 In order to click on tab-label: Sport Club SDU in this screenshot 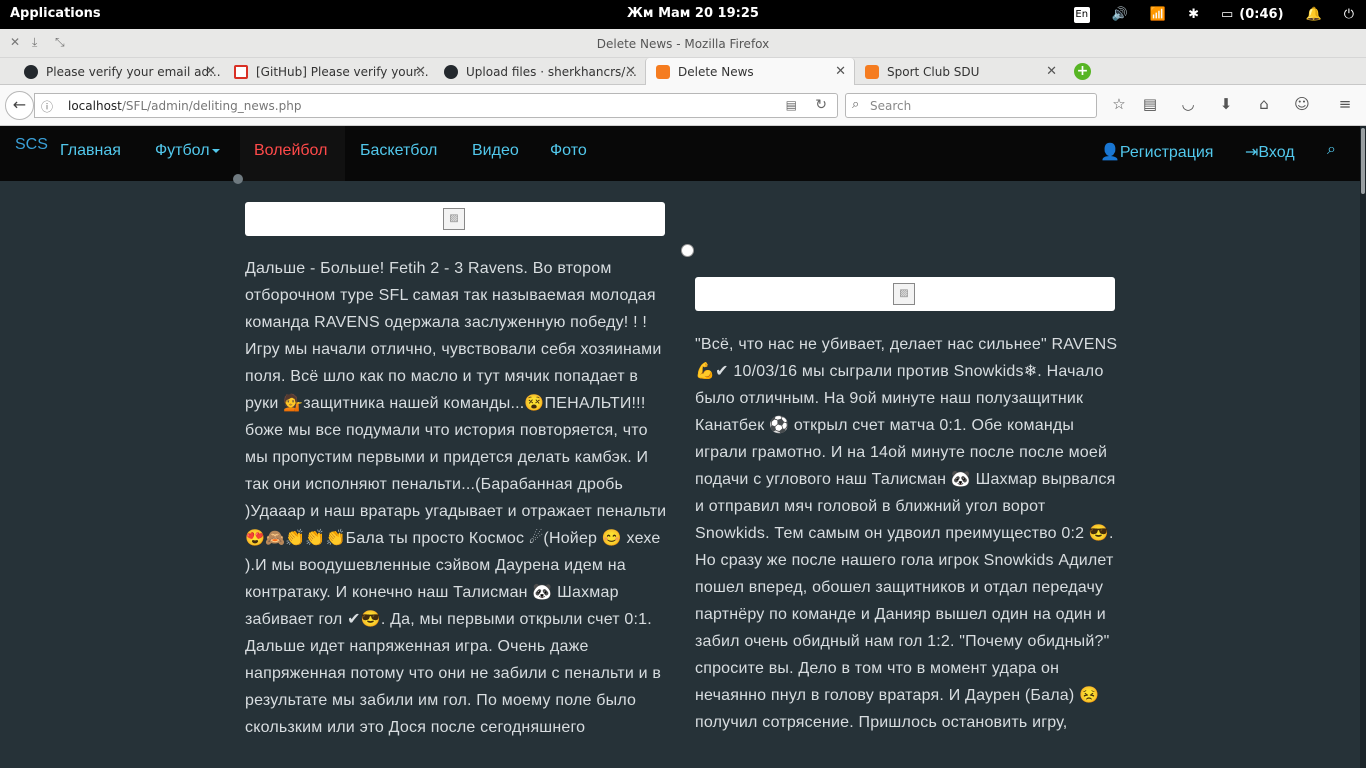, I will do `click(933, 71)`.